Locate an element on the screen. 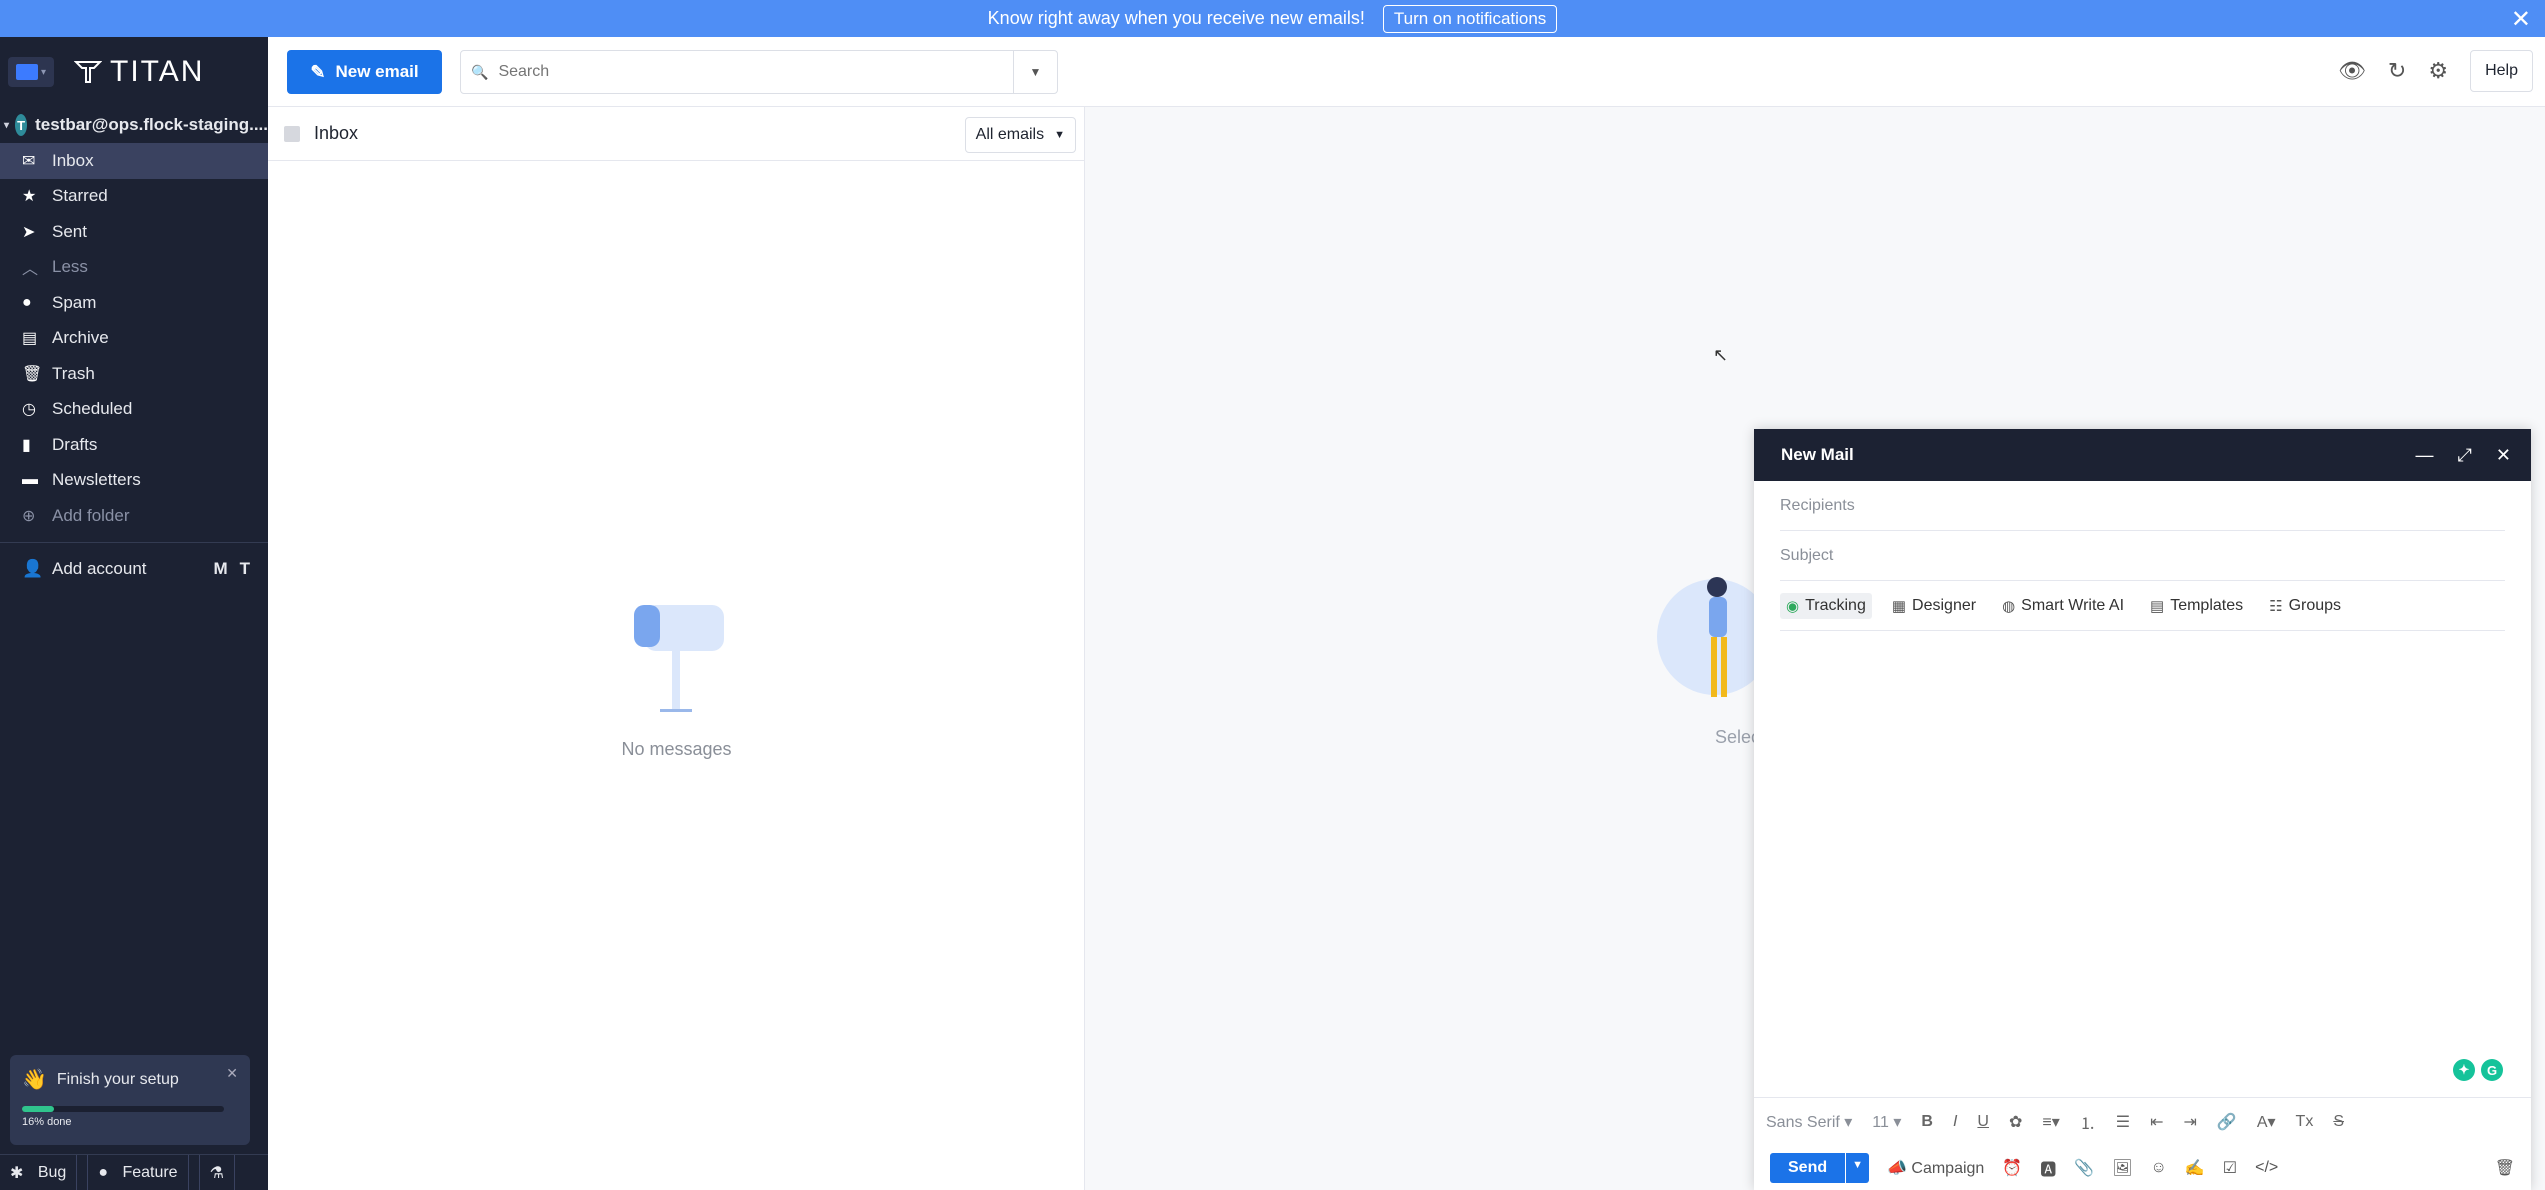  help-button: Help is located at coordinates (2501, 71).